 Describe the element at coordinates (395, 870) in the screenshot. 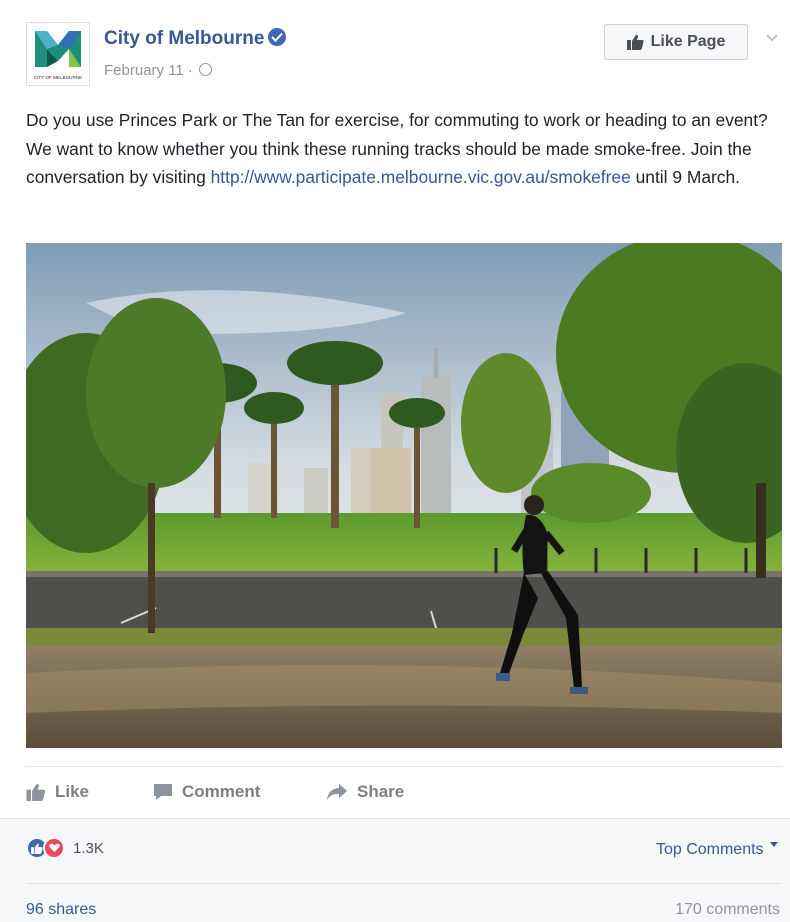

I see `post-footer: 1.3K Top Comments 96 shares 170 comments` at that location.